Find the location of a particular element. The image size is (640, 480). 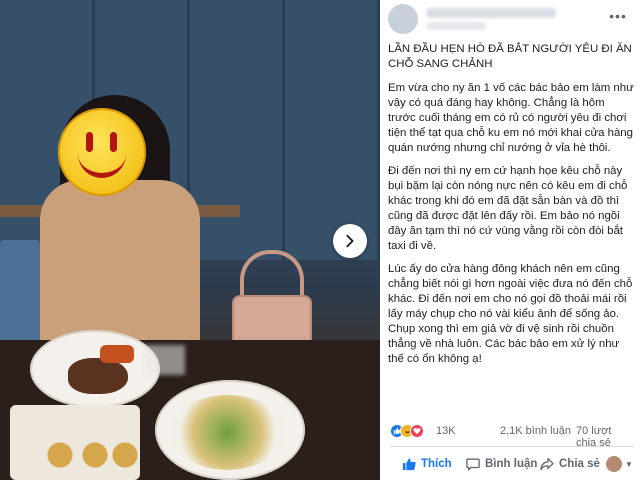

author-name-blurred is located at coordinates (491, 13).